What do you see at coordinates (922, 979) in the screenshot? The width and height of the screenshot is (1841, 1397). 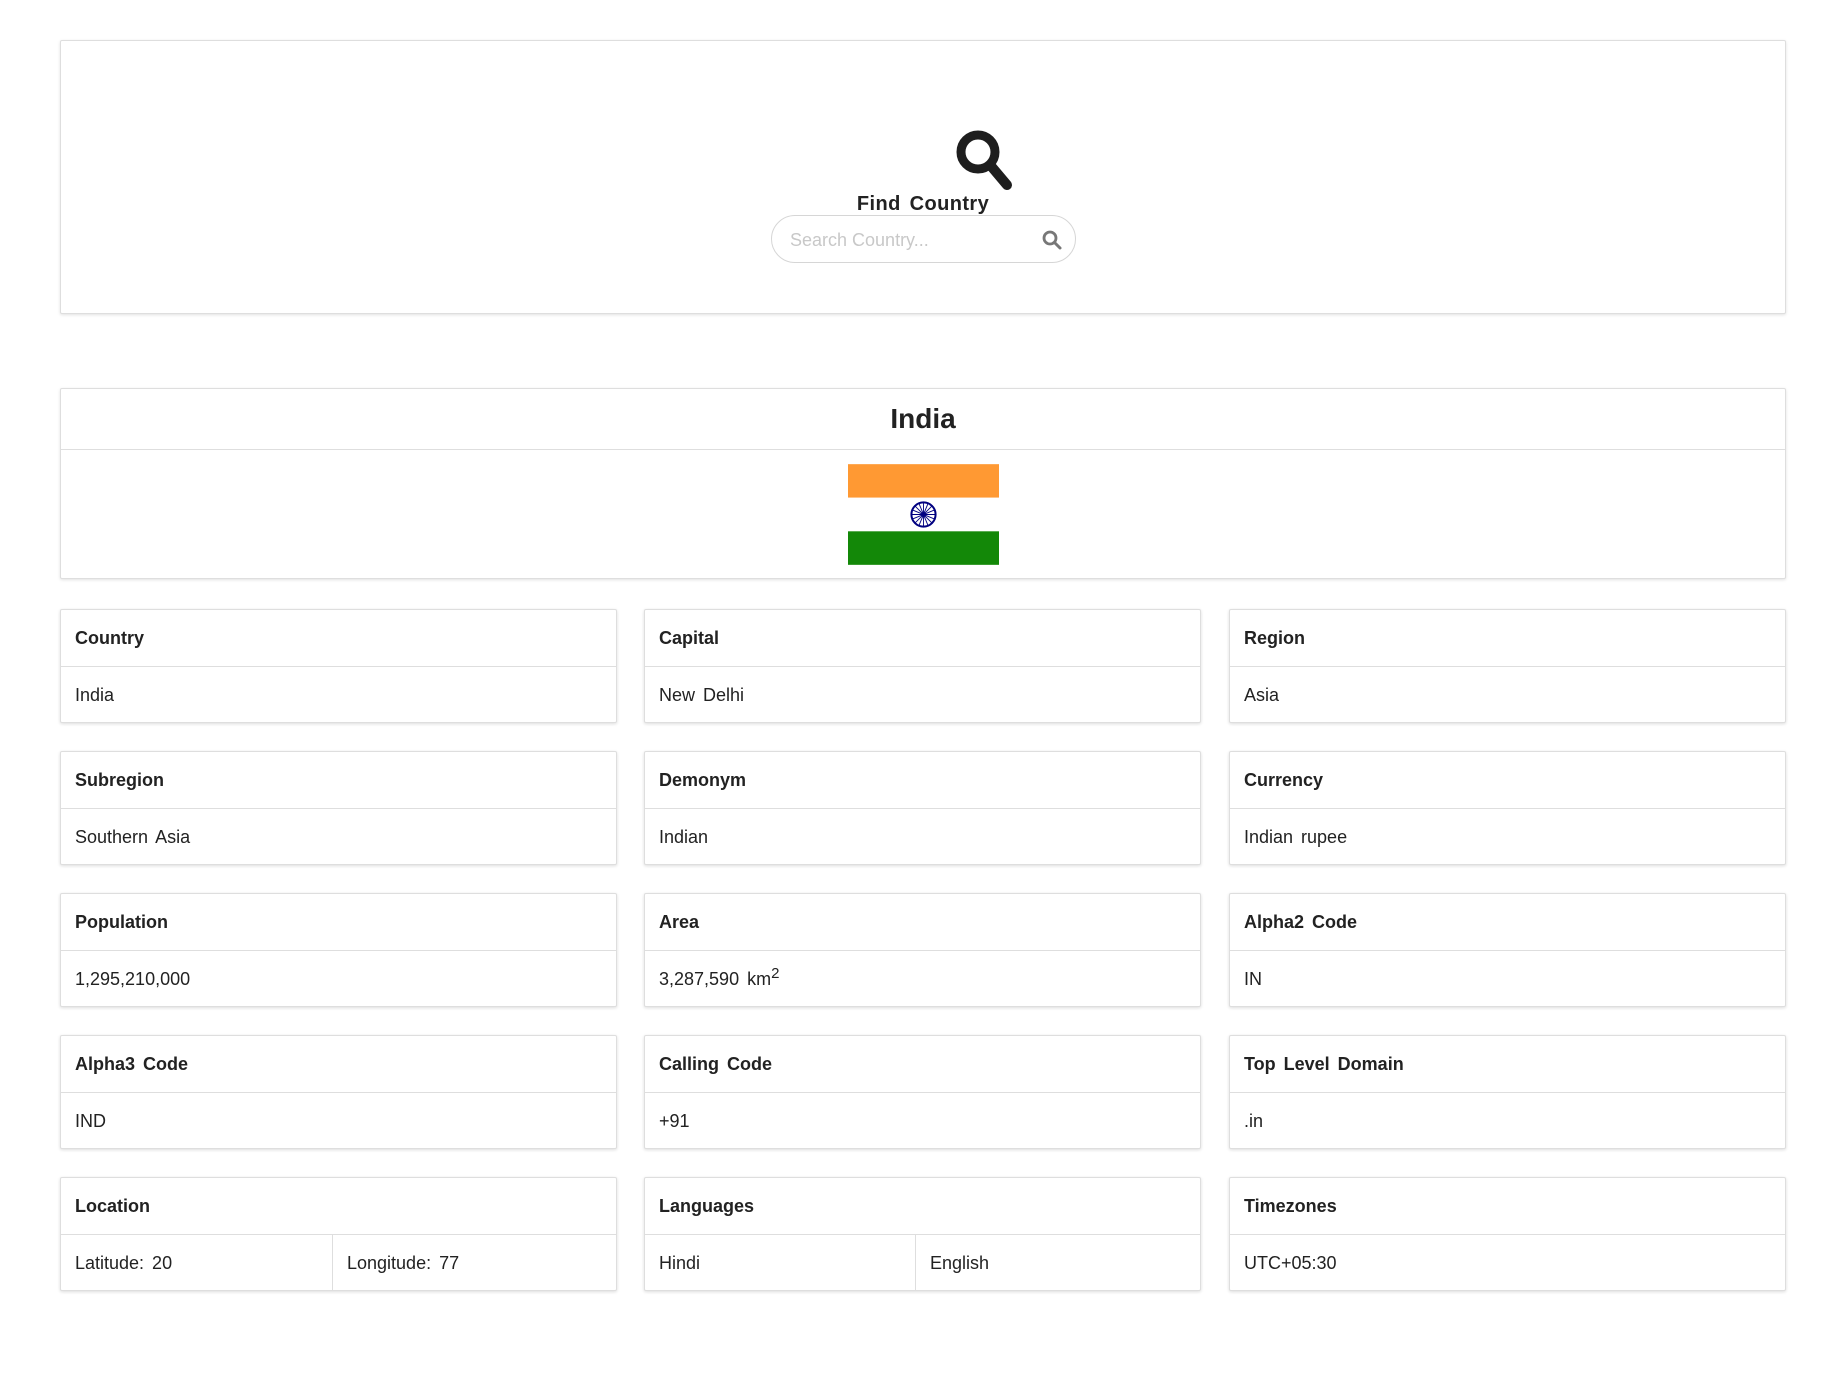 I see `area-value: 3,287,590 km2` at bounding box center [922, 979].